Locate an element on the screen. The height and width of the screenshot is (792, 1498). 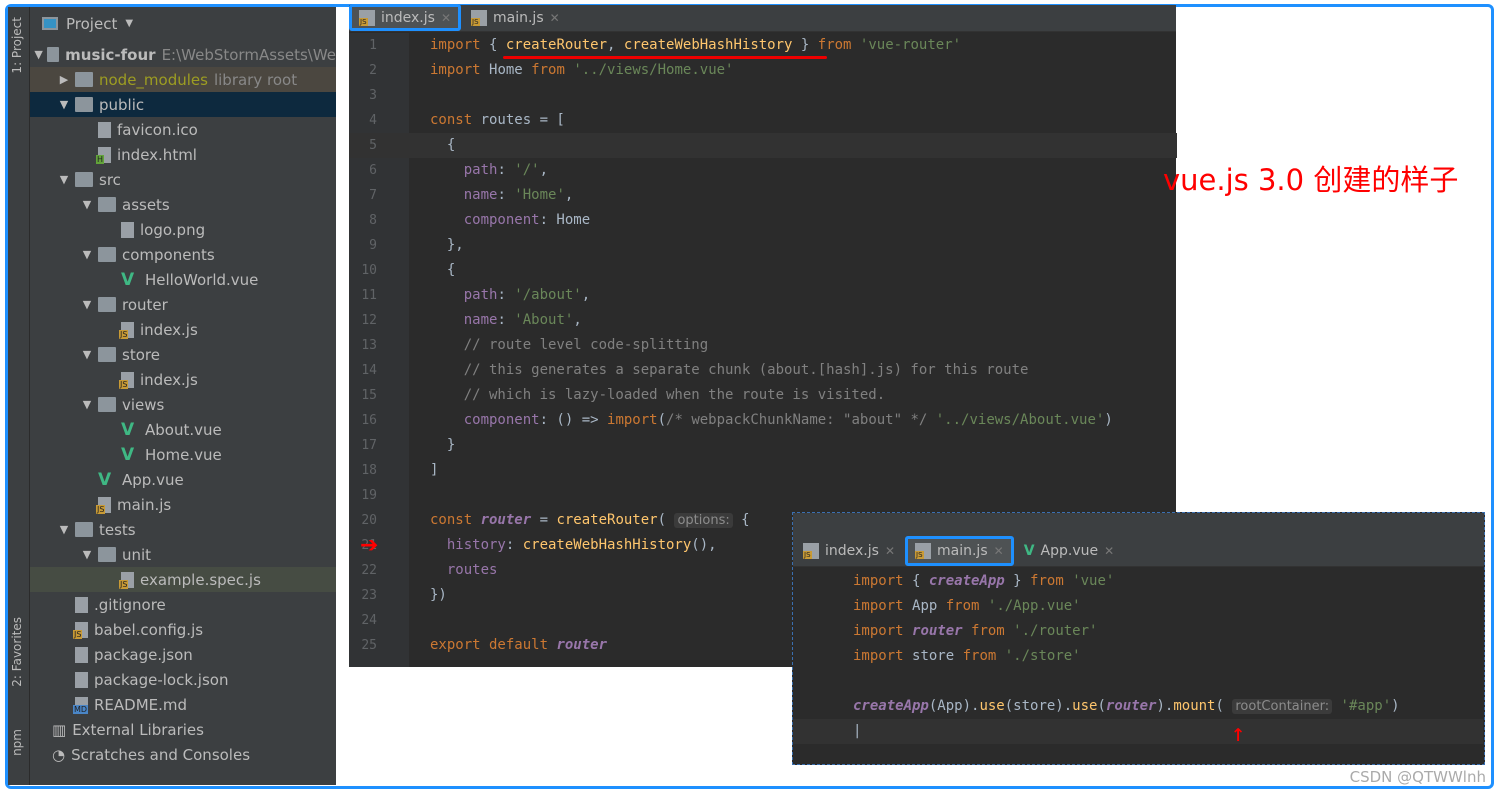
tree-item: favicon.ico is located at coordinates (183, 129).